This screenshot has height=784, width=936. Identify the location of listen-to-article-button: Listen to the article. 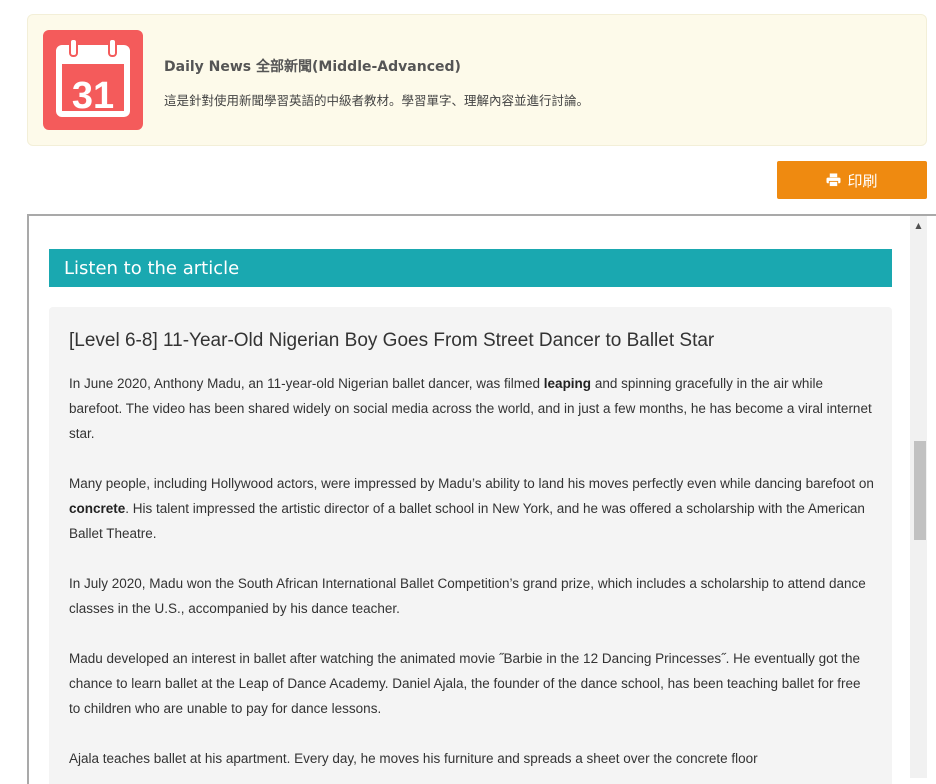
(470, 268).